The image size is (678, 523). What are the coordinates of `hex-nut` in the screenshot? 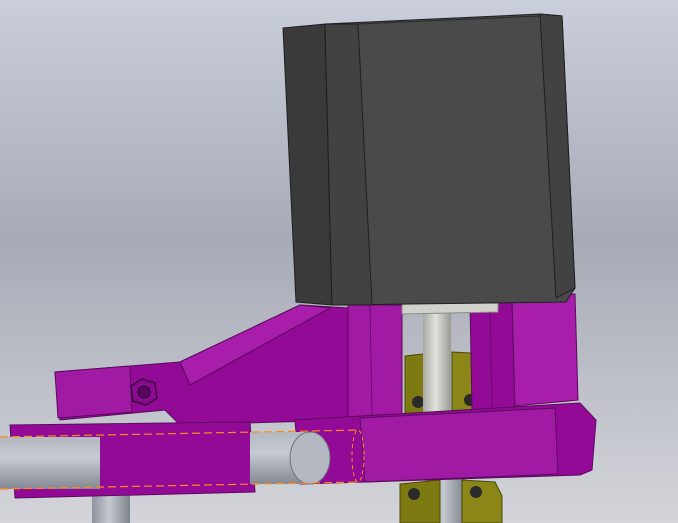 It's located at (144, 392).